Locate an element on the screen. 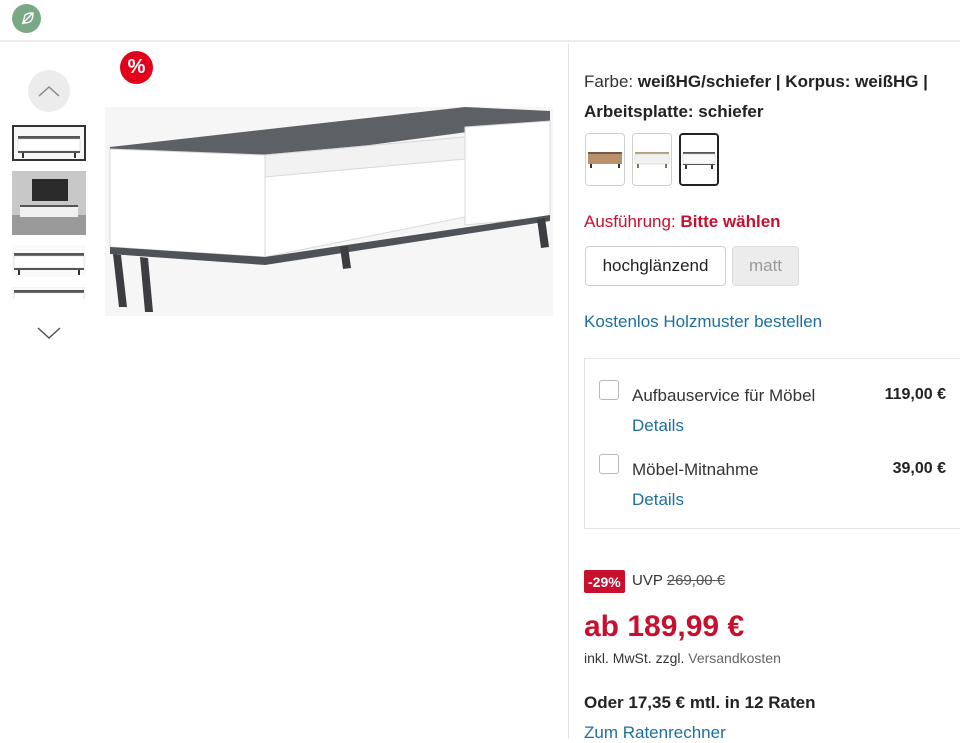 The height and width of the screenshot is (743, 960). service-details-removal-link: Details is located at coordinates (658, 500).